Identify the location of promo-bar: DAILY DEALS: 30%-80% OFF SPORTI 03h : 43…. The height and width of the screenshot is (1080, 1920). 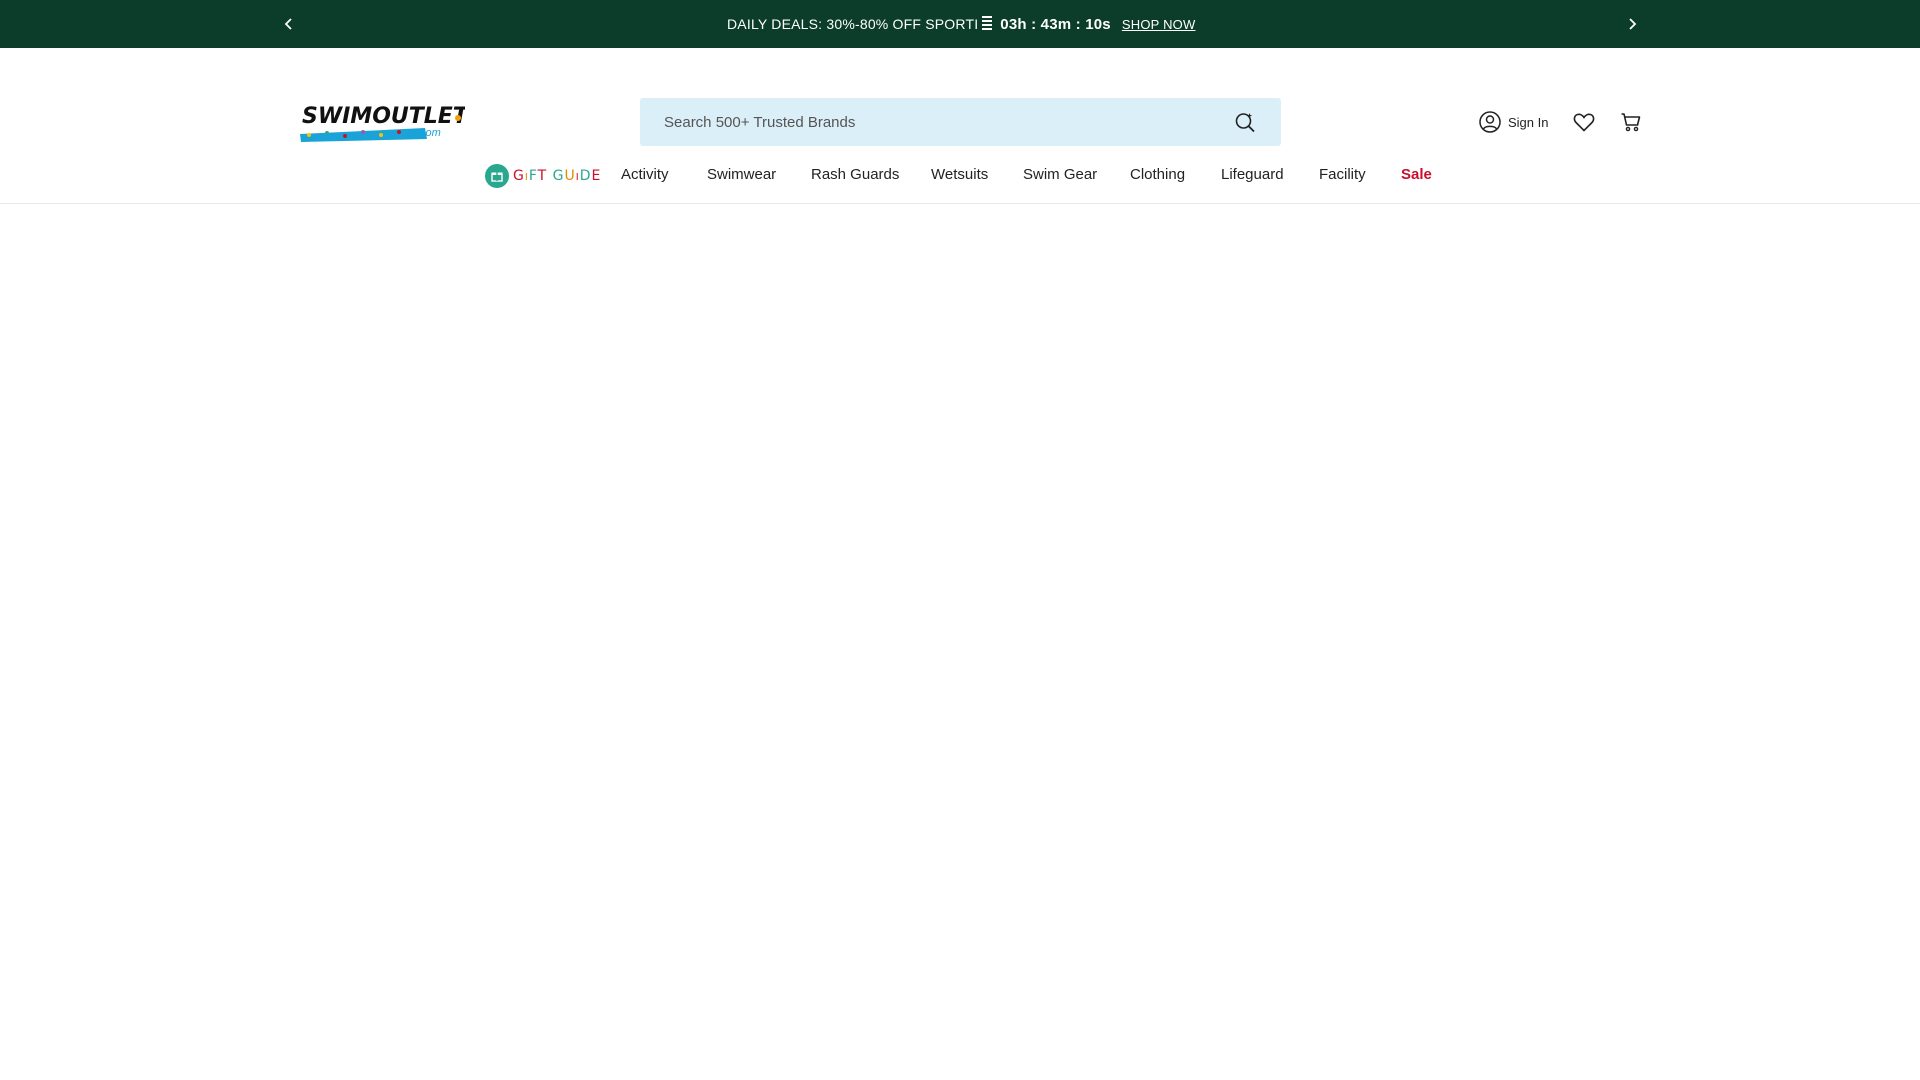
(960, 24).